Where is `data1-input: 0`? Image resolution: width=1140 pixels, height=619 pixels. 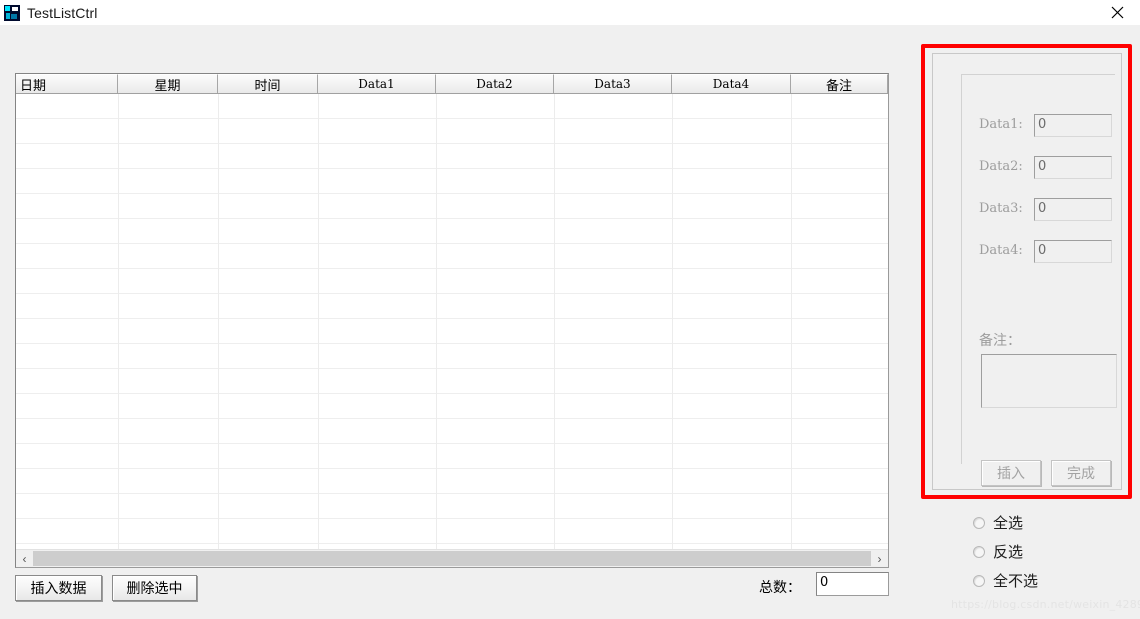
data1-input: 0 is located at coordinates (1073, 125).